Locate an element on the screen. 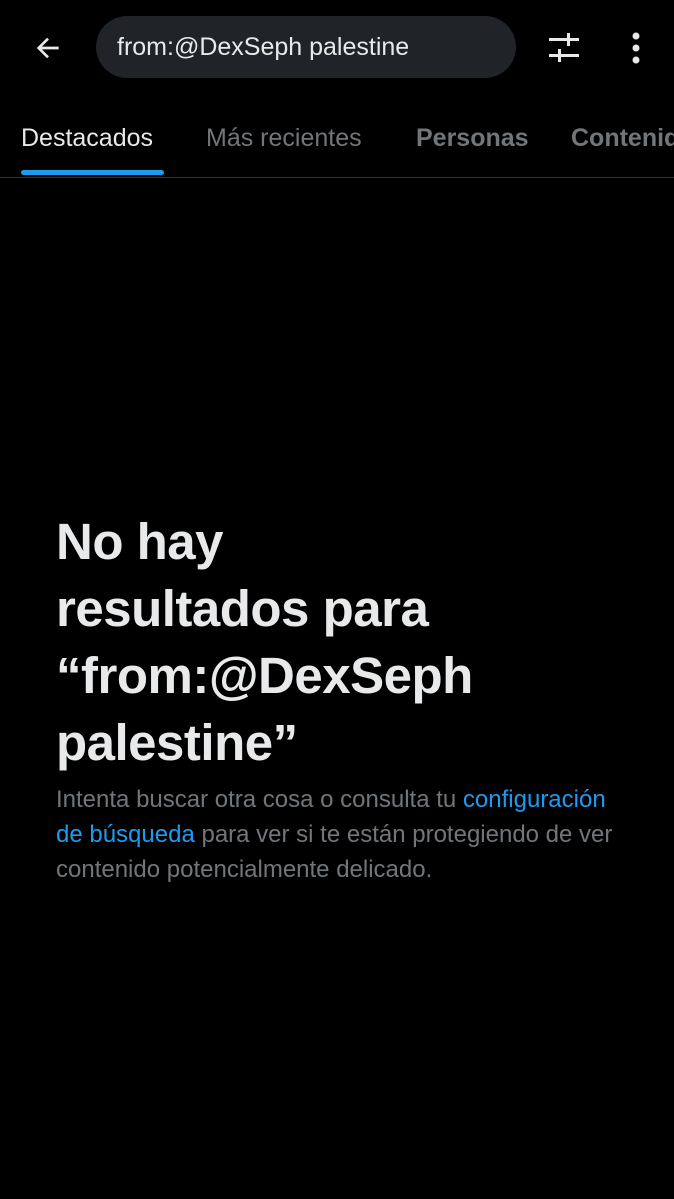  arrow-left-icon is located at coordinates (47, 48).